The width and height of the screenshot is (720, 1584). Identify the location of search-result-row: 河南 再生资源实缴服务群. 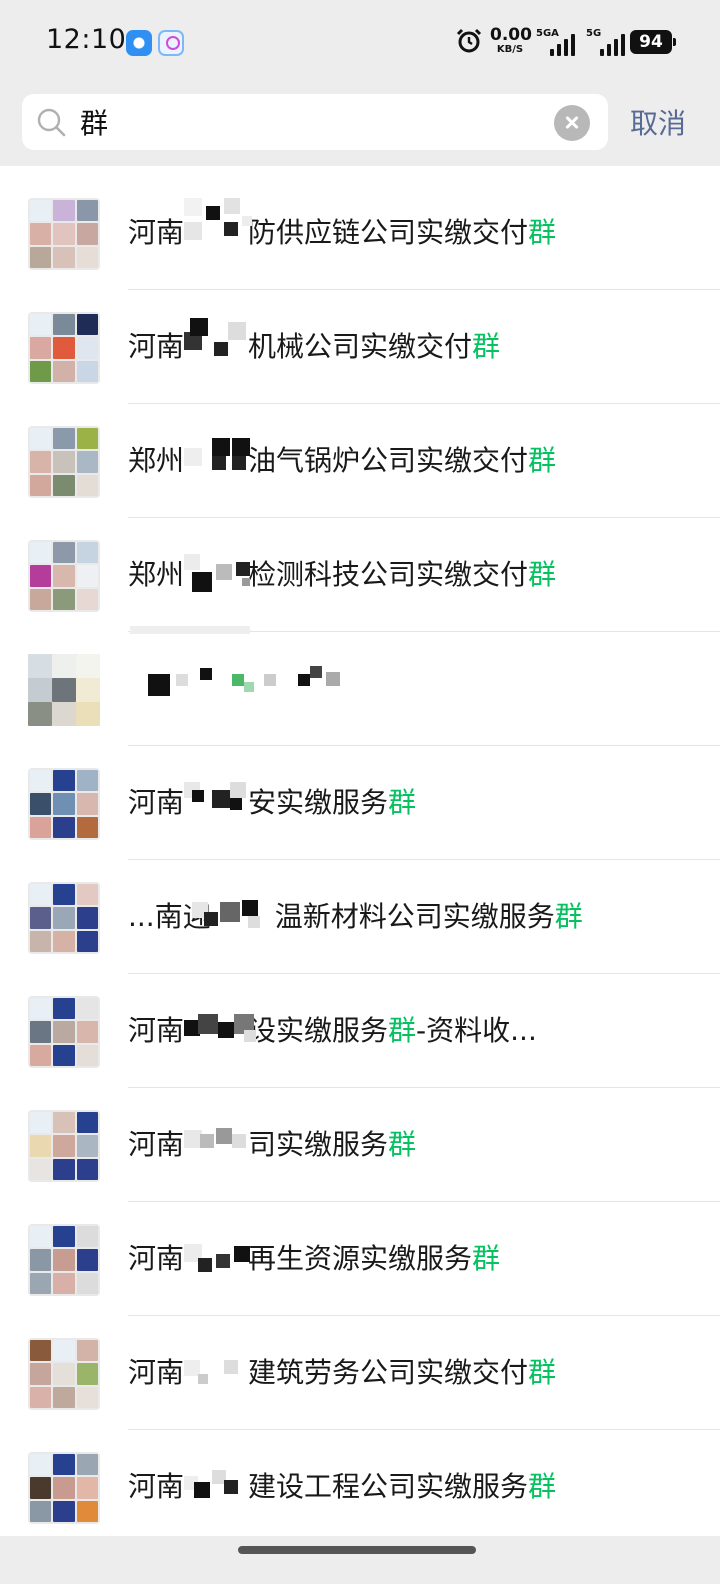
(360, 1259).